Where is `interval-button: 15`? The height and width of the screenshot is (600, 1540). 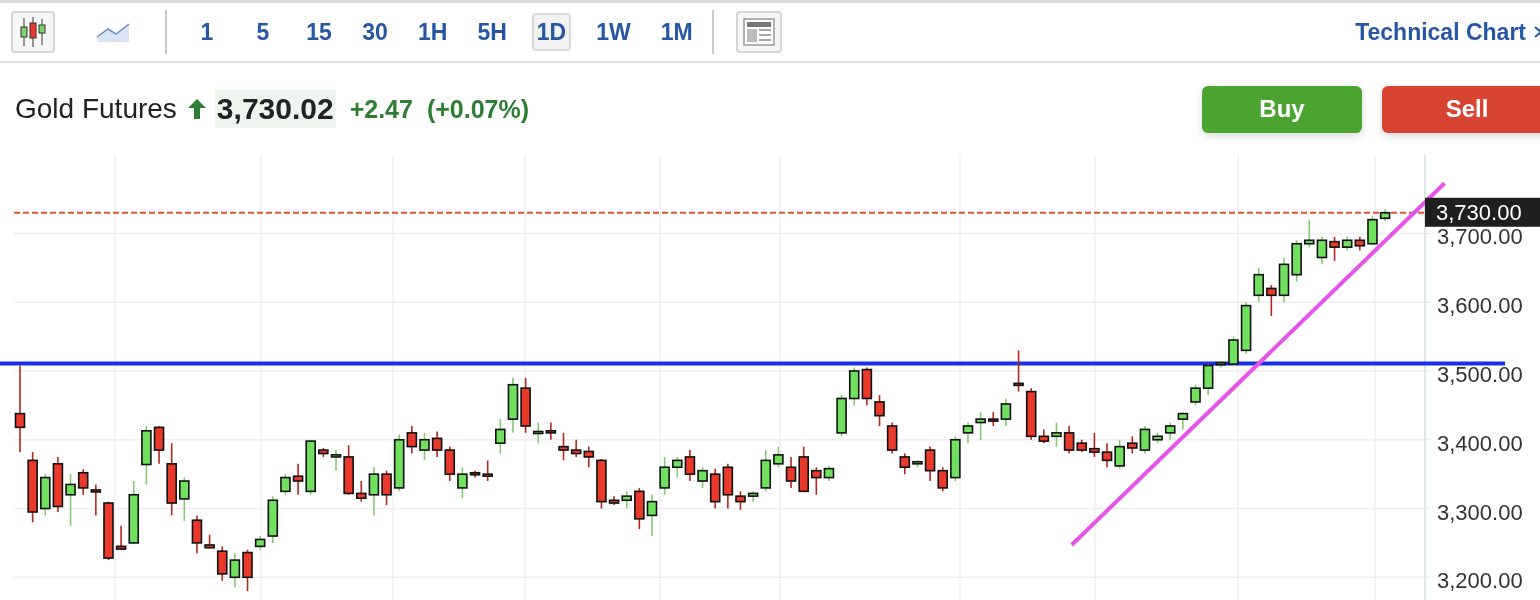 interval-button: 15 is located at coordinates (319, 32).